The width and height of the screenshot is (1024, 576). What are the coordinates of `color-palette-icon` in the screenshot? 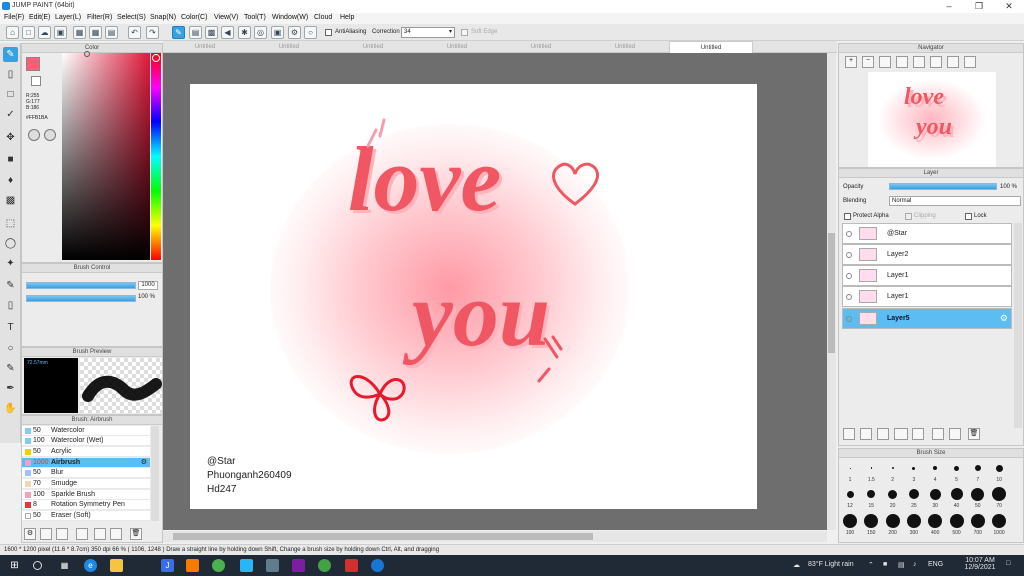 It's located at (50, 135).